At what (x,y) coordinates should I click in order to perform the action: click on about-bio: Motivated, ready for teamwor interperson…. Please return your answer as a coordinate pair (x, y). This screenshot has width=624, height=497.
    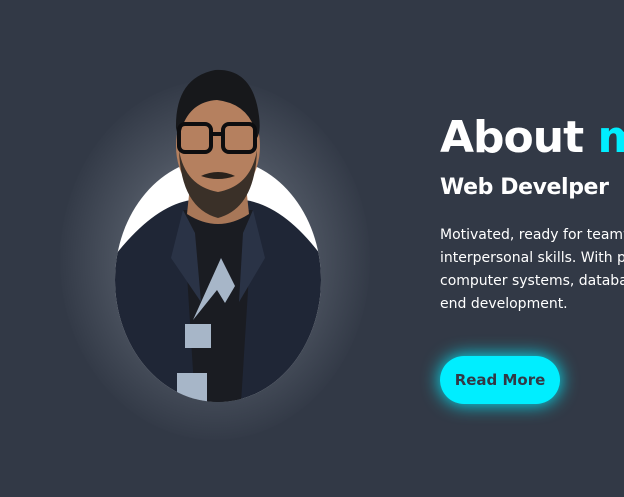
    Looking at the image, I should click on (532, 270).